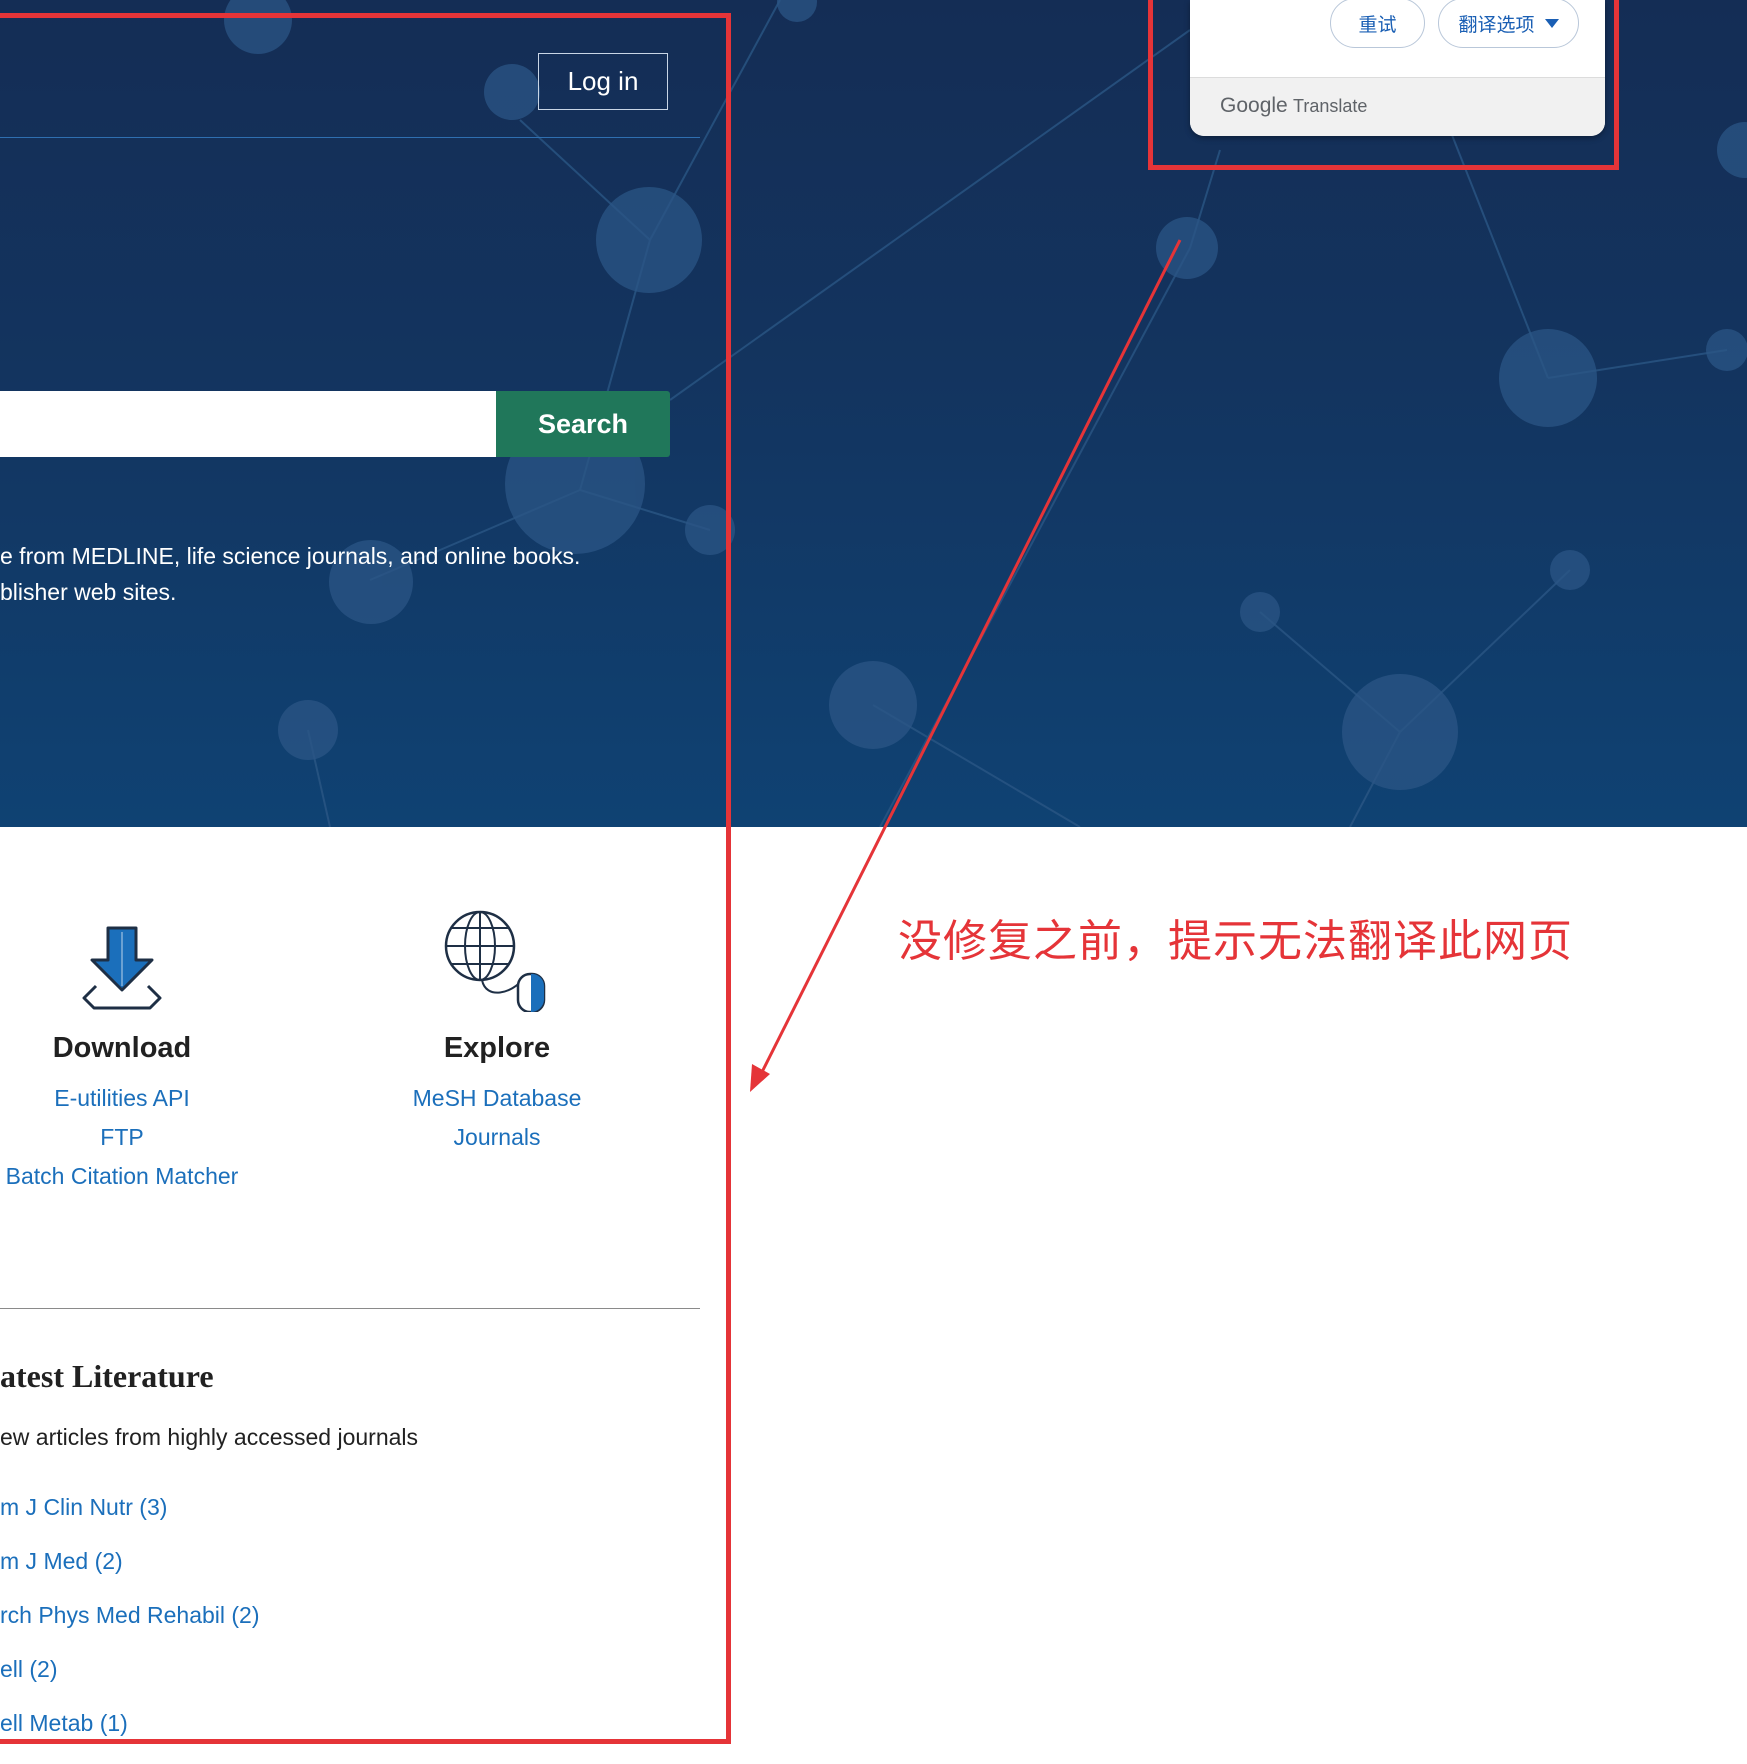  I want to click on annotation-text: 没修复之前，提示无法翻译此网页, so click(1235, 941).